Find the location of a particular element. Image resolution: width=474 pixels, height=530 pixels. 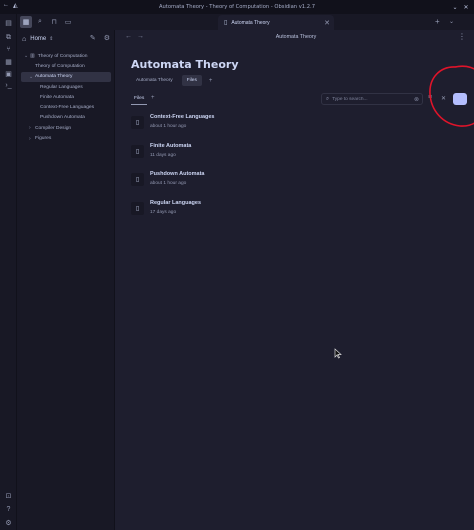

tree-item-label: Automata Theory is located at coordinates (54, 77).